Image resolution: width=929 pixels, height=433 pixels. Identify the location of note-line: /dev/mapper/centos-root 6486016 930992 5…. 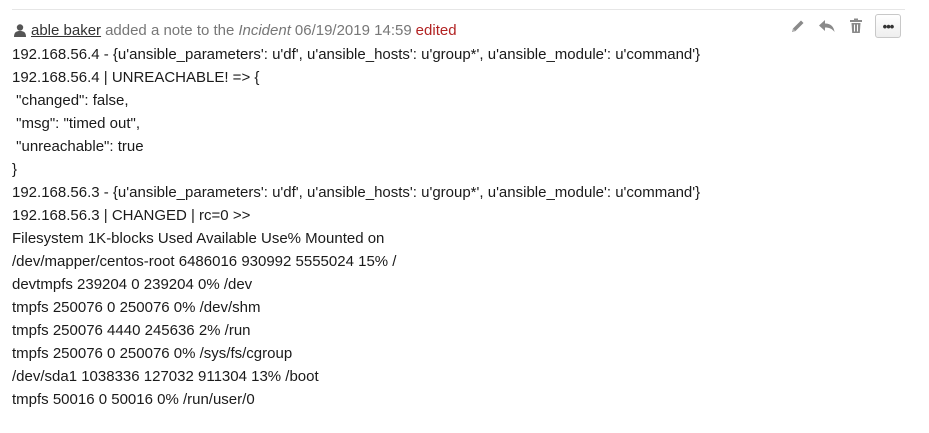
(204, 261).